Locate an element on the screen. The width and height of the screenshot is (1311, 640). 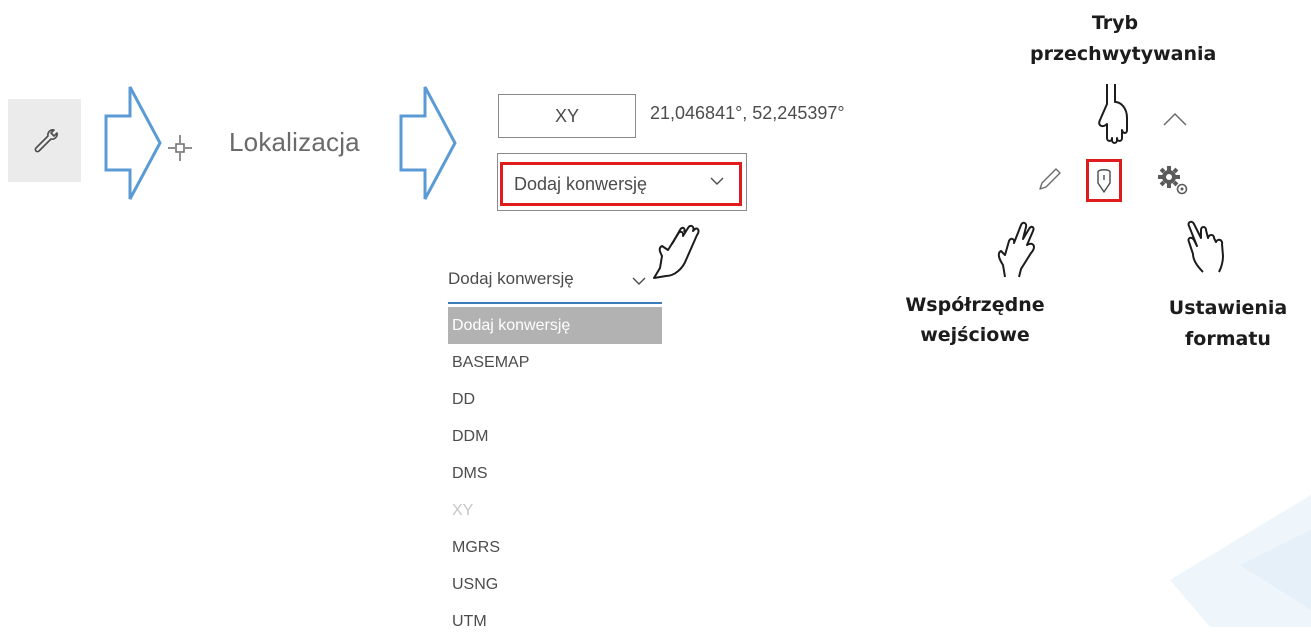
conversion-dropdown-open: Dodaj konwersję is located at coordinates (555, 284).